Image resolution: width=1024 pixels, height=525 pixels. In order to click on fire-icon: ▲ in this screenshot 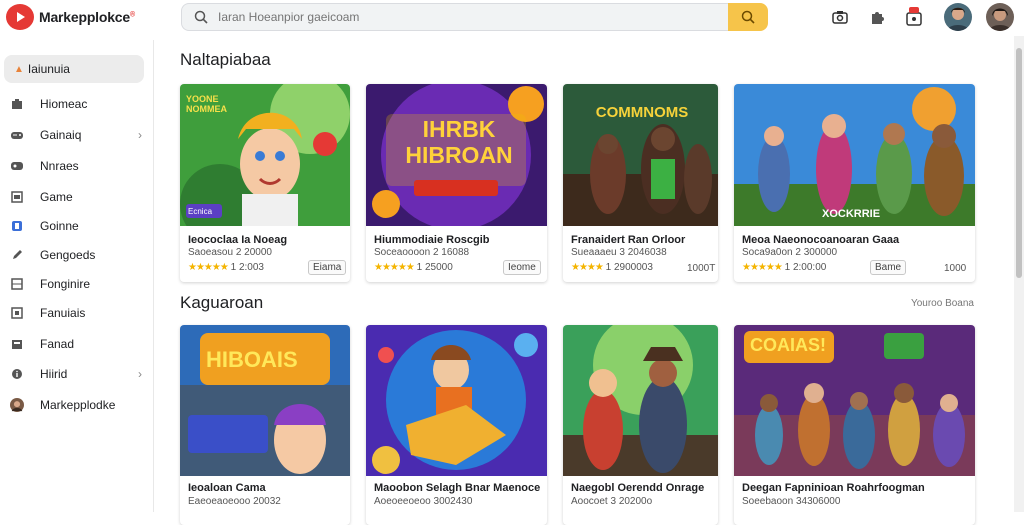, I will do `click(19, 69)`.